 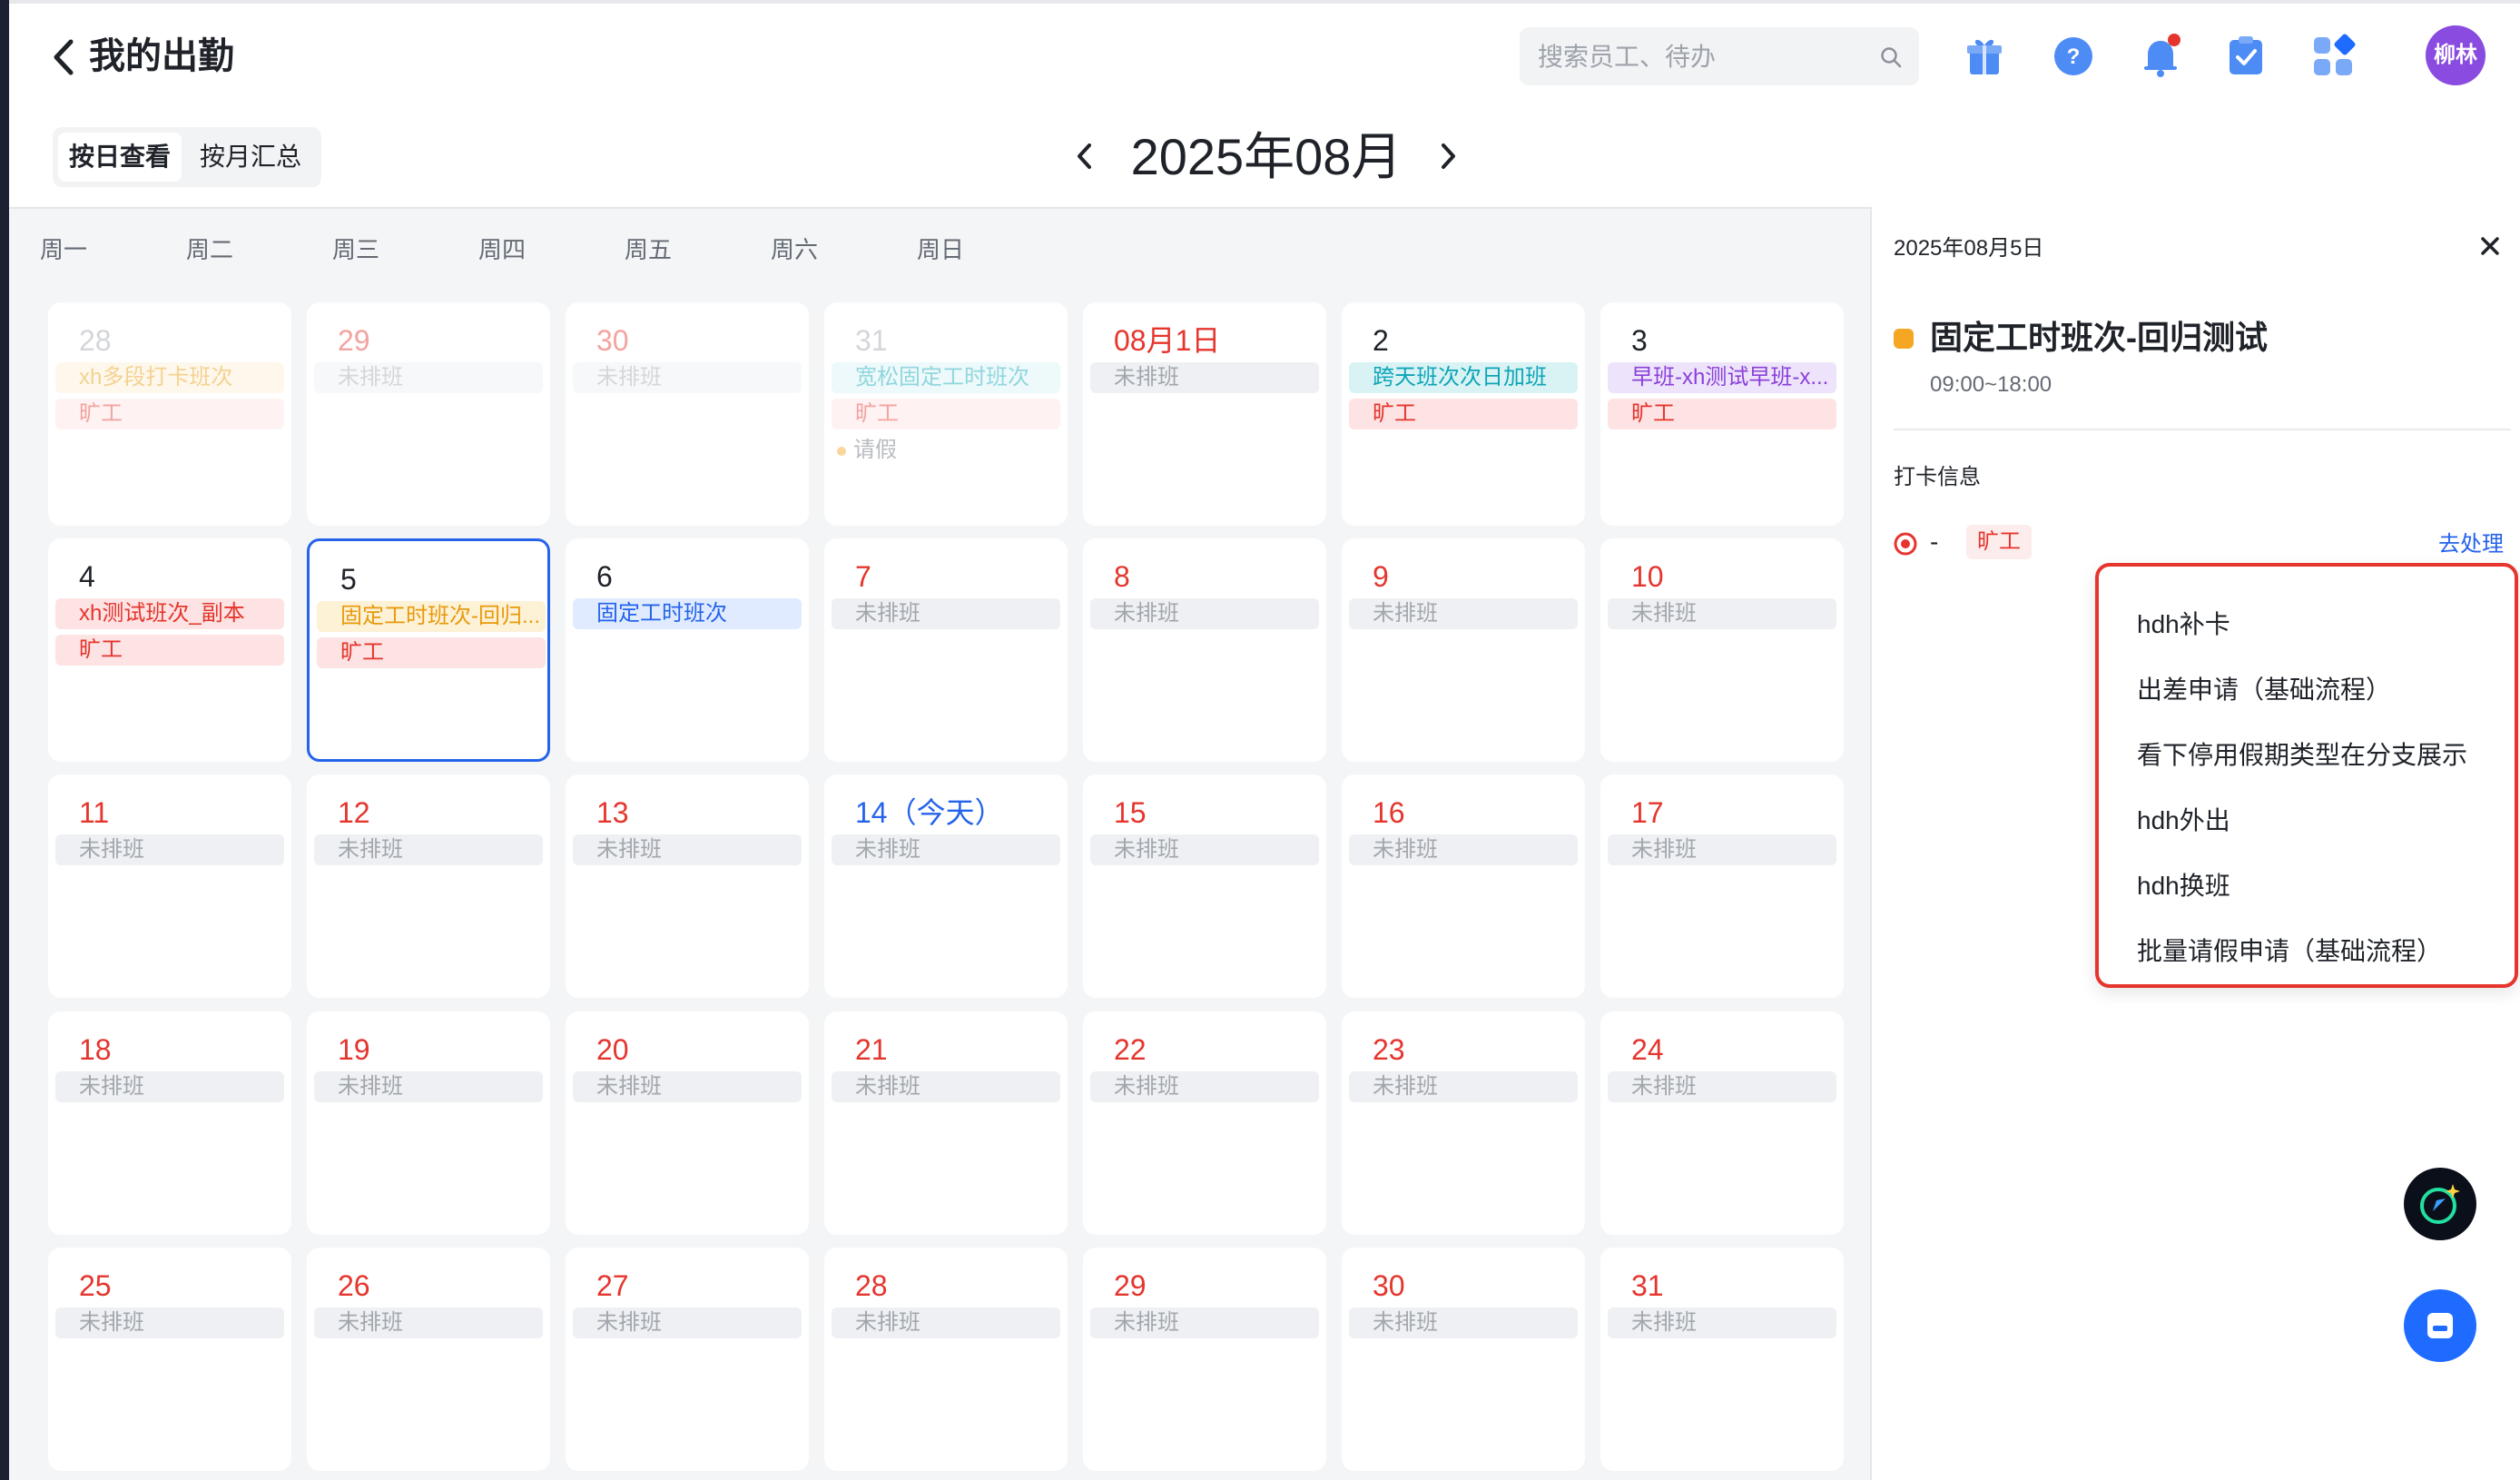 What do you see at coordinates (96, 1049) in the screenshot?
I see `day-number: 18` at bounding box center [96, 1049].